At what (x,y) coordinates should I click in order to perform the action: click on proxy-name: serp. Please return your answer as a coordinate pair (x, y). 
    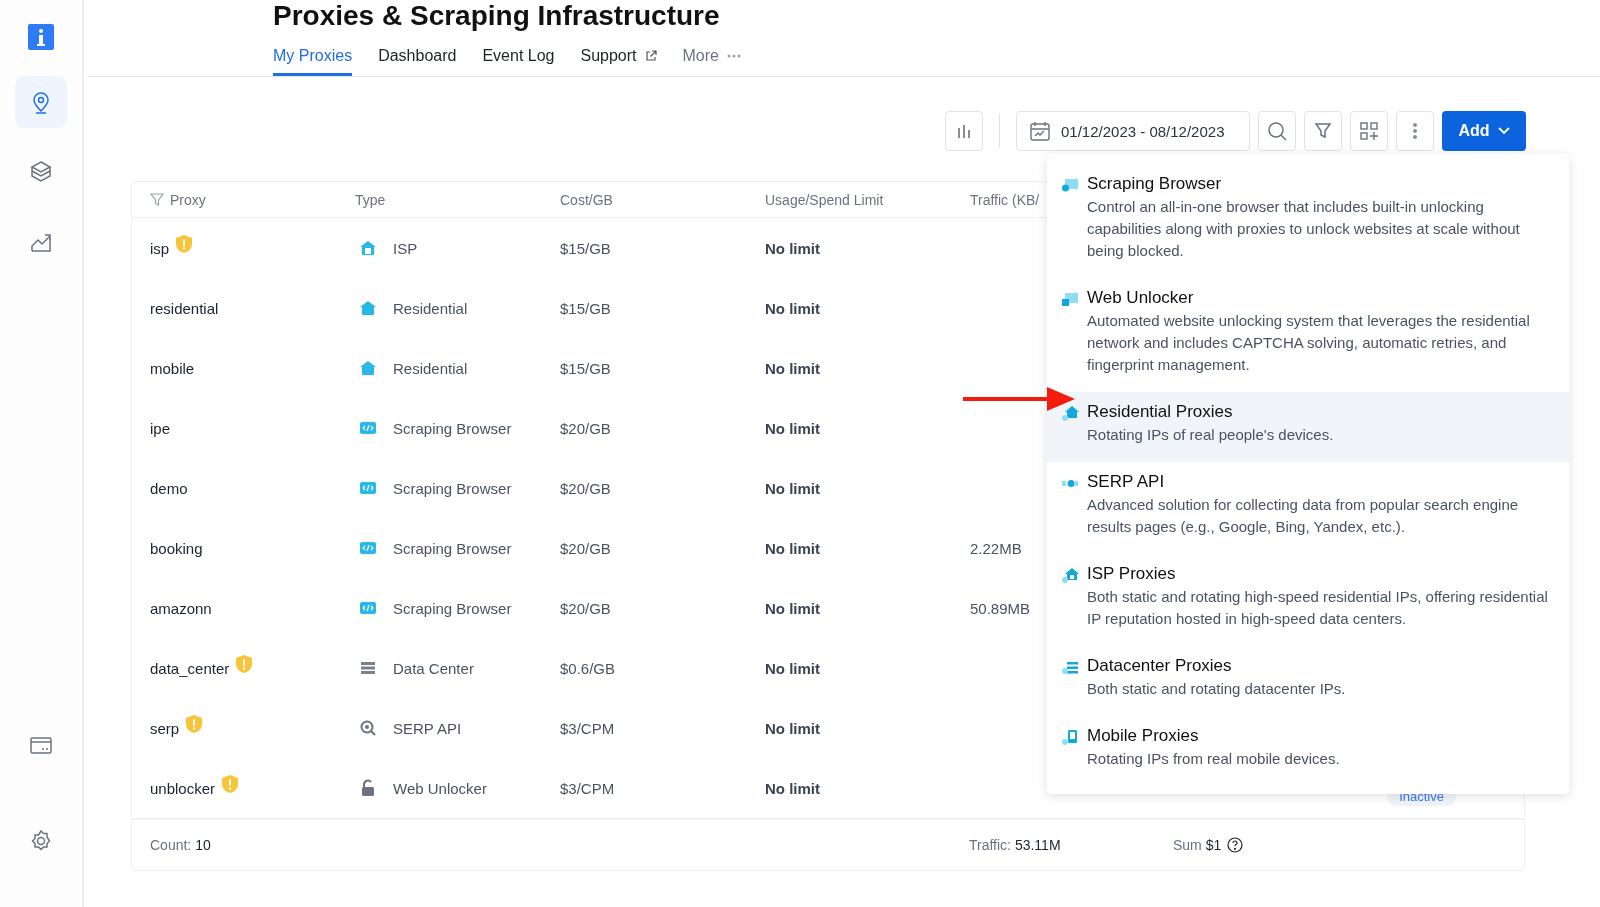
    Looking at the image, I should click on (165, 728).